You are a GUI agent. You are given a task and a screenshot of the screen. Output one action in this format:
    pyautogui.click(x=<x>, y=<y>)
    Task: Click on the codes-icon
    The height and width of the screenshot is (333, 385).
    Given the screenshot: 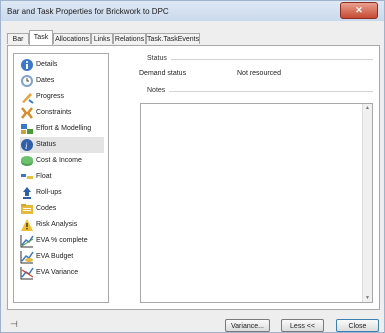 What is the action you would take?
    pyautogui.click(x=27, y=209)
    